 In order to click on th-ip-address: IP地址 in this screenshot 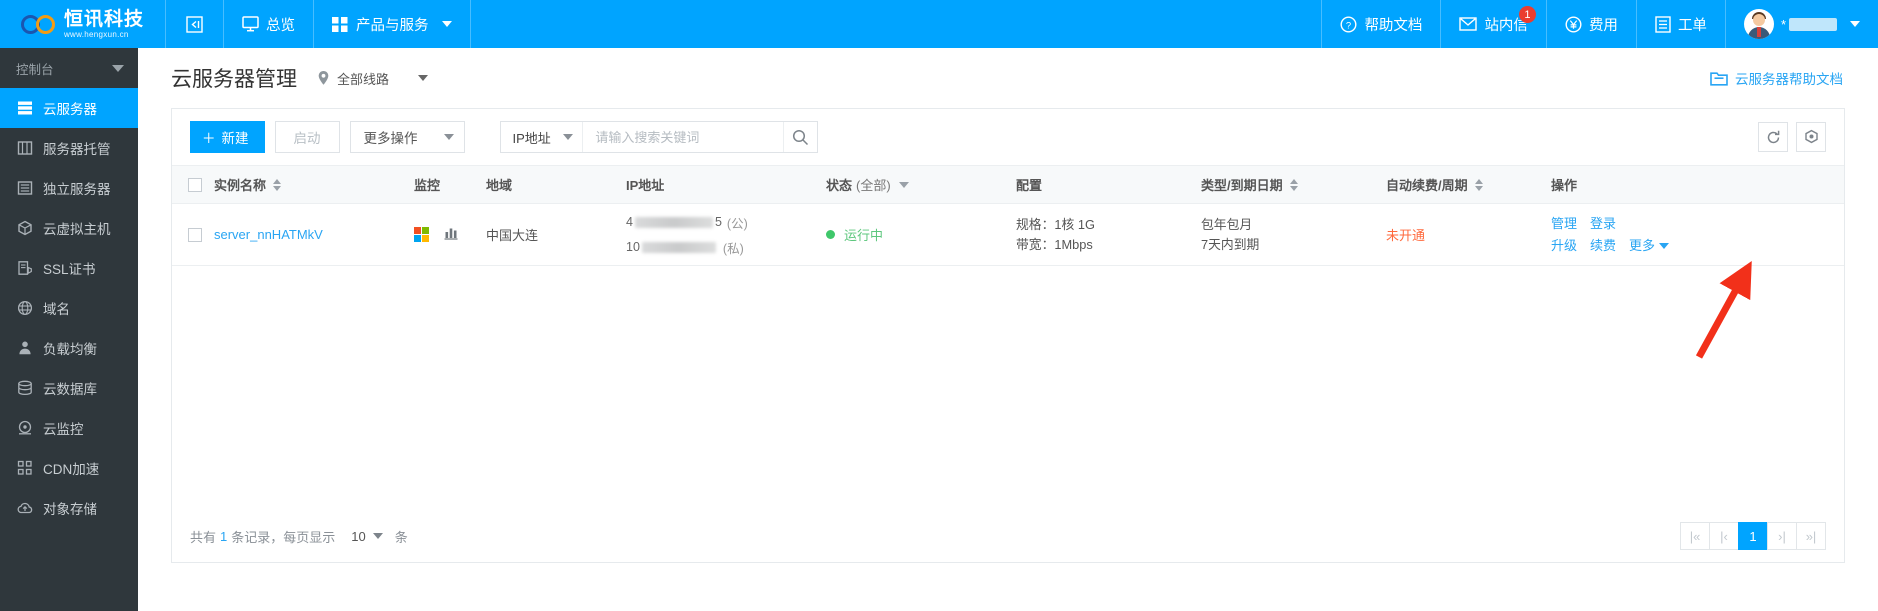, I will do `click(726, 184)`.